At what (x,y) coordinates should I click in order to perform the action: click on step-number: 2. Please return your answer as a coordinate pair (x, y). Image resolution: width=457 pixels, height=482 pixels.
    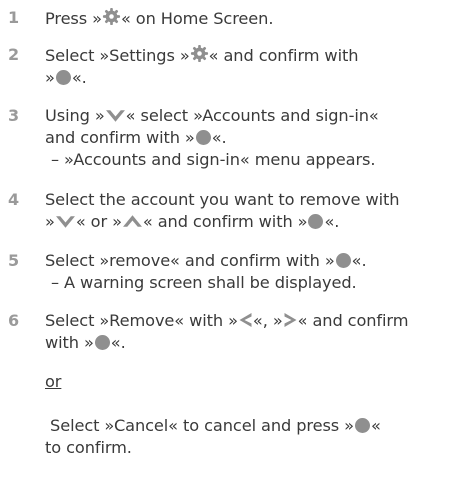
    Looking at the image, I should click on (14, 54).